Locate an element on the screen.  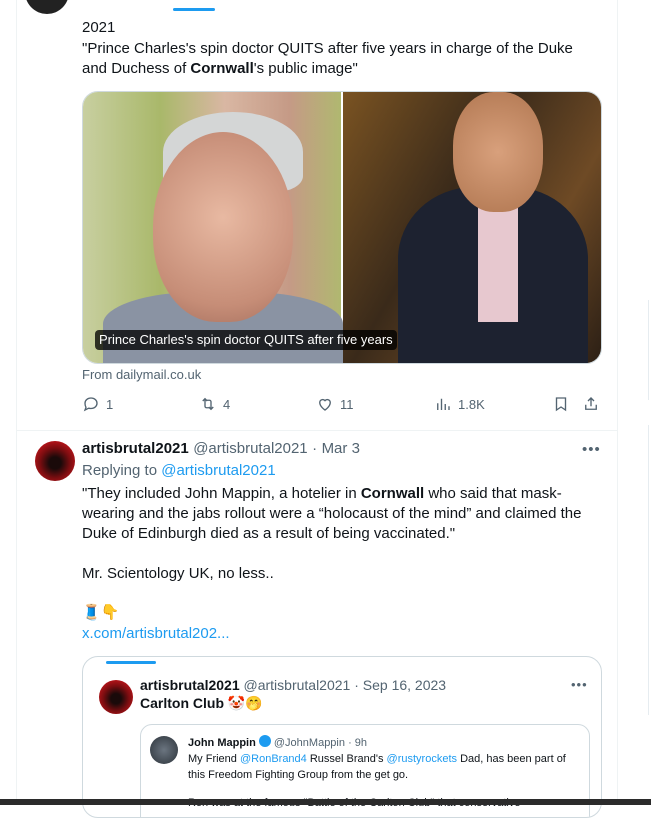
share-button is located at coordinates (594, 404).